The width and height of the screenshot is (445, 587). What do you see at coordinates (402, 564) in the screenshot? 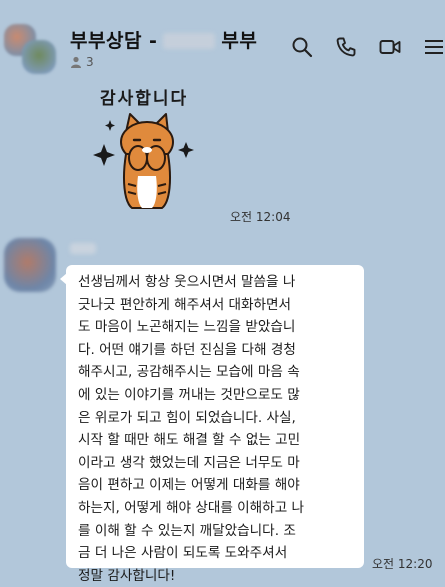
I see `message-time: 오전 12:20` at bounding box center [402, 564].